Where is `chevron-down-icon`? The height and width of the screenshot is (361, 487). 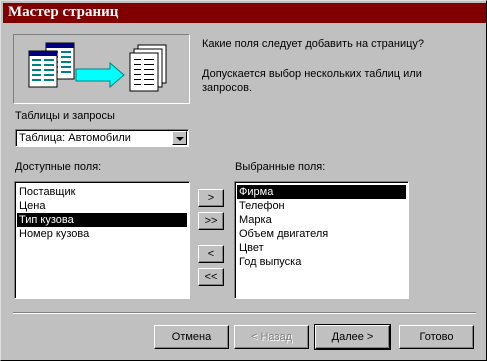
chevron-down-icon is located at coordinates (180, 139).